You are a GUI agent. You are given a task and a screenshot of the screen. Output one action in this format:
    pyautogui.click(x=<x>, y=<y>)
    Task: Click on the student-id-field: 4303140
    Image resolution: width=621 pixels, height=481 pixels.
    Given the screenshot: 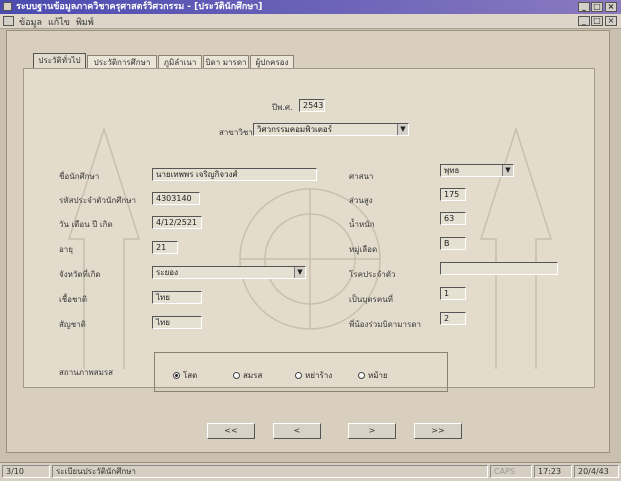 What is the action you would take?
    pyautogui.click(x=176, y=198)
    